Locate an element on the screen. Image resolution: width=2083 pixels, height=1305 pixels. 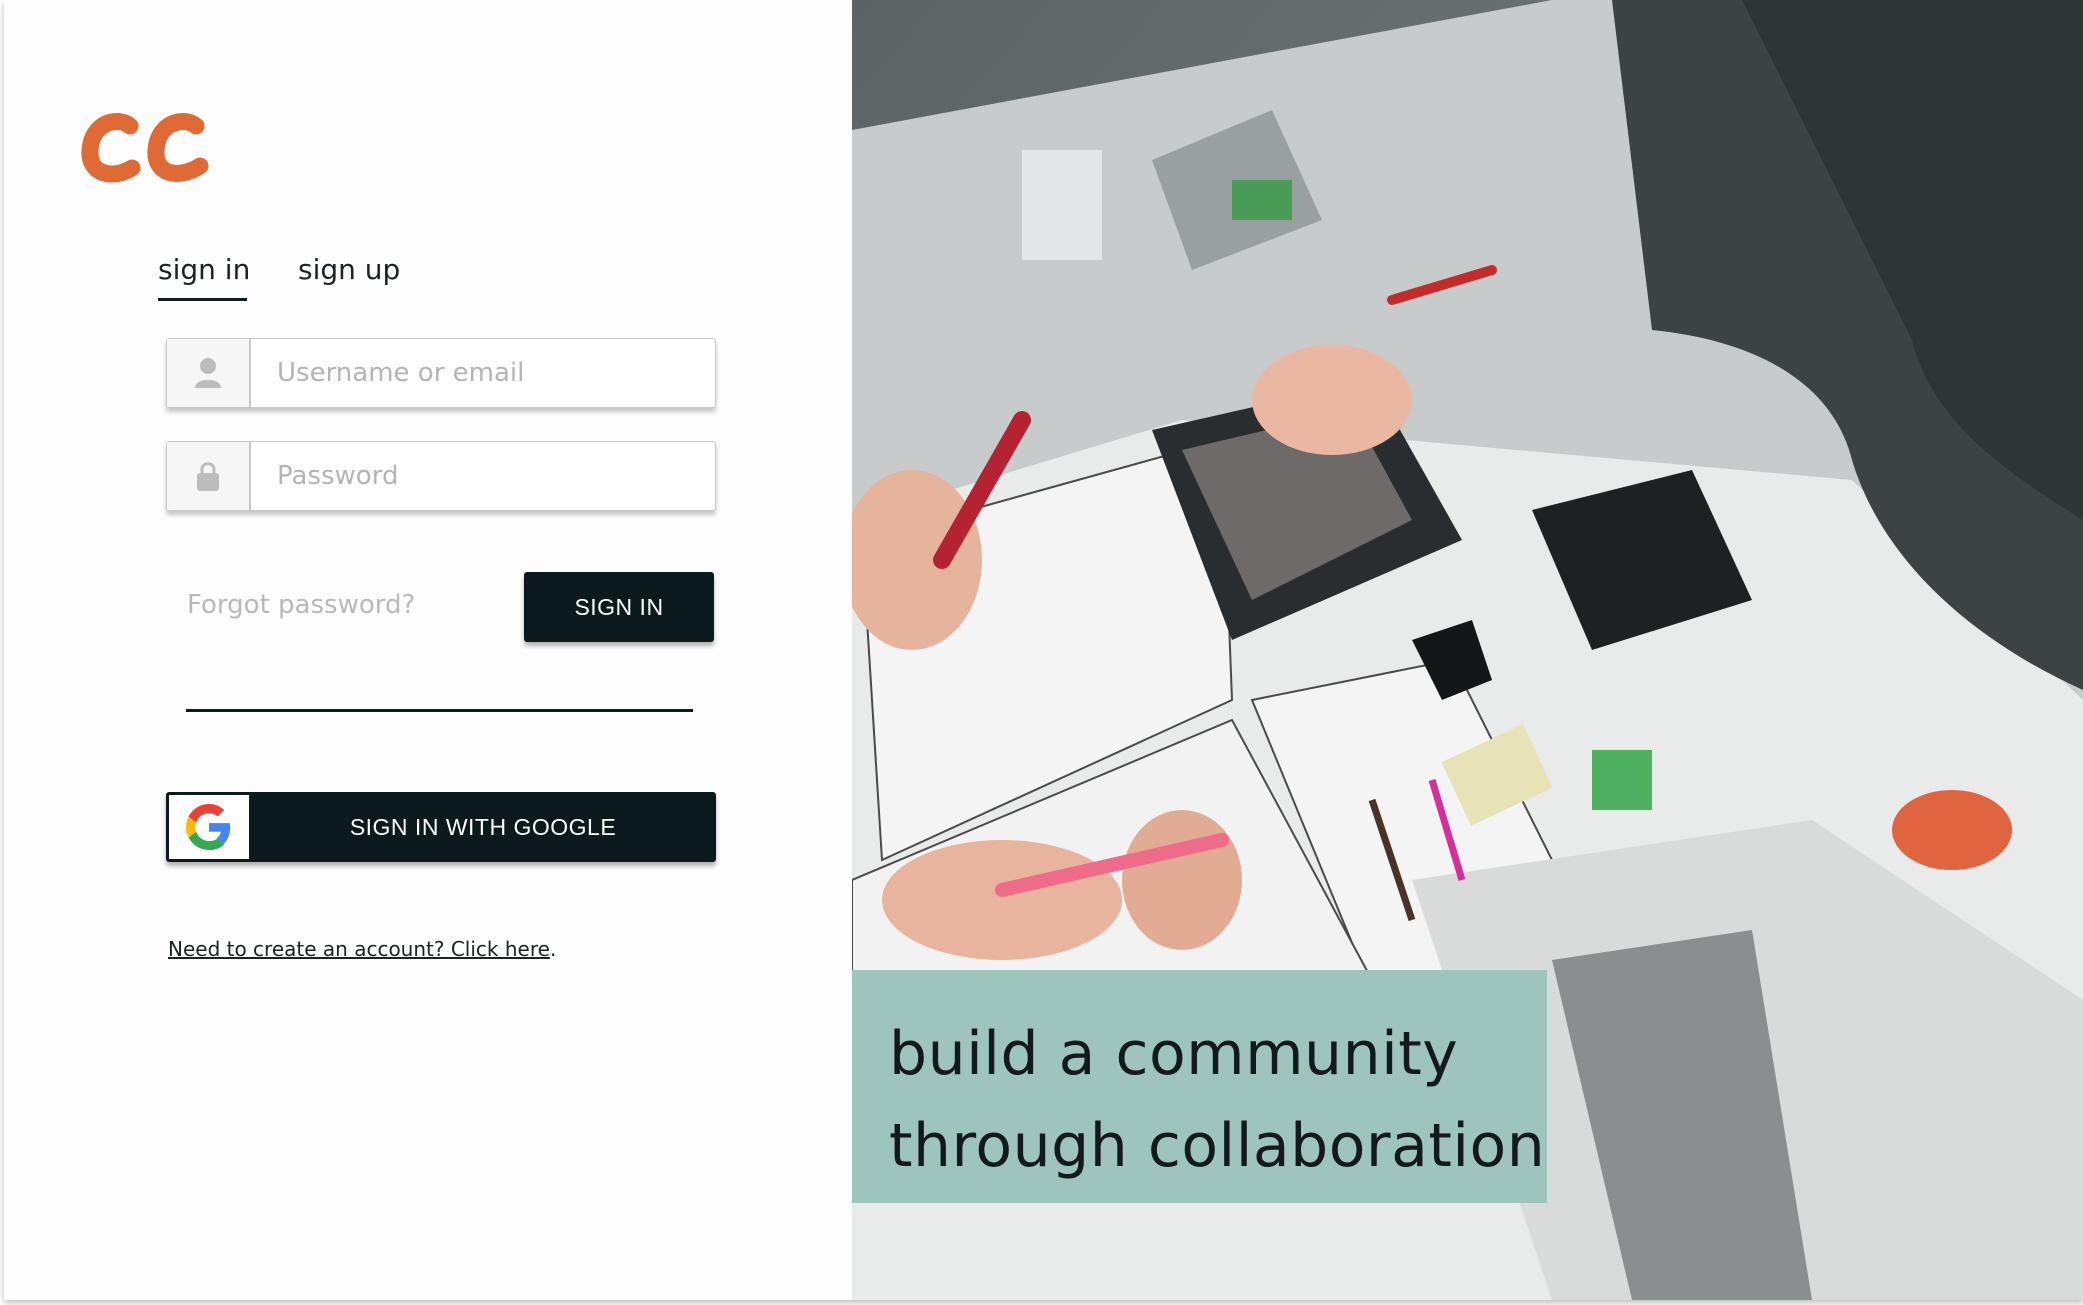
username-field is located at coordinates (441, 373).